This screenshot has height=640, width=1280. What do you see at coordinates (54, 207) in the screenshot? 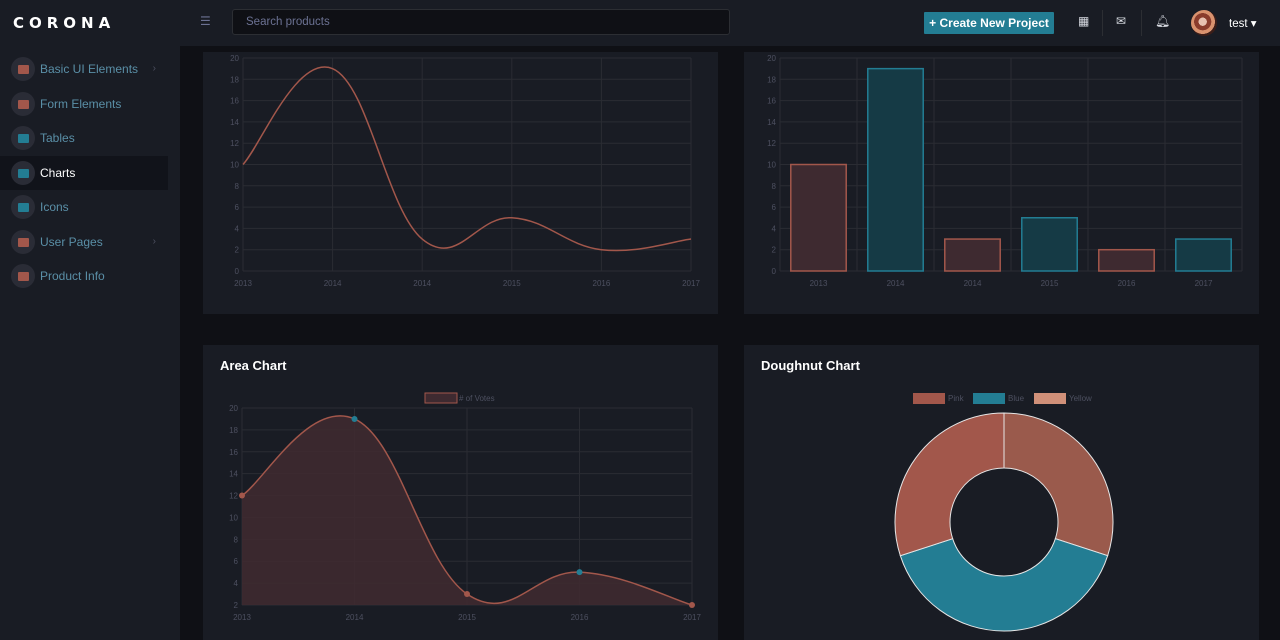
I see `sidebar-item-label: Icons` at bounding box center [54, 207].